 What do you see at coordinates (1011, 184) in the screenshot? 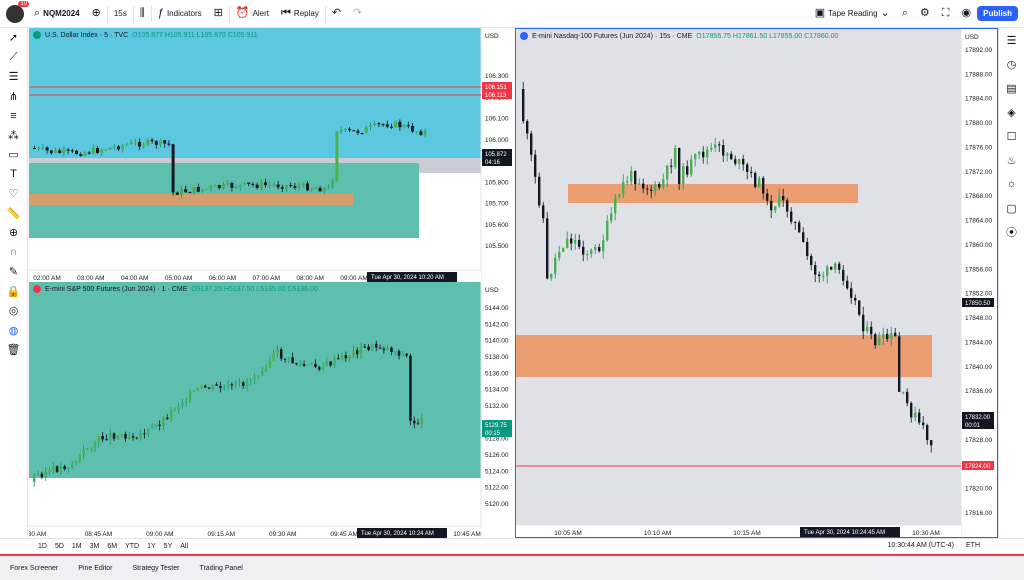
I see `bulb-icon: ☼` at bounding box center [1011, 184].